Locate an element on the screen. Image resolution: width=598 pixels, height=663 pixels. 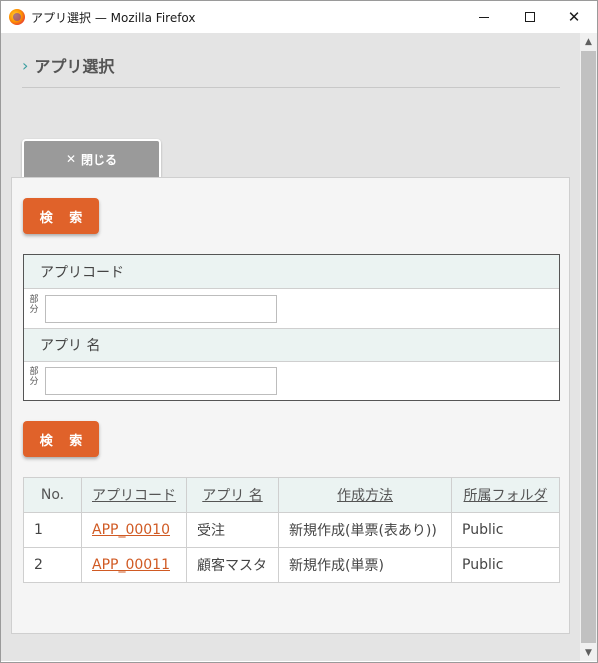
scroll-up-arrow-icon: ▲ is located at coordinates (588, 41).